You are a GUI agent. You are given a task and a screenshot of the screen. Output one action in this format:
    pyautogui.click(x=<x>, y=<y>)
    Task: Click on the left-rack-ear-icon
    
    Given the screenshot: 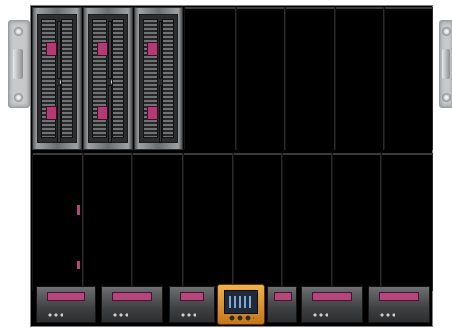 What is the action you would take?
    pyautogui.click(x=19, y=64)
    